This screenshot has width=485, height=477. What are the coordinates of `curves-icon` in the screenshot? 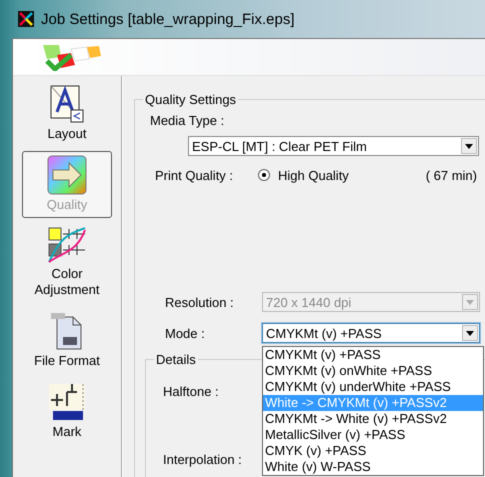 It's located at (67, 245).